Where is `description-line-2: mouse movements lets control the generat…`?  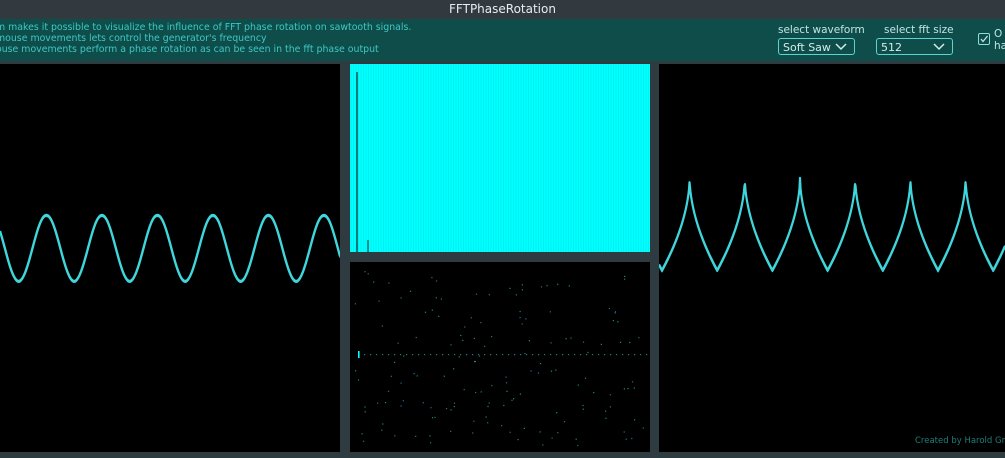
description-line-2: mouse movements lets control the generat… is located at coordinates (133, 38).